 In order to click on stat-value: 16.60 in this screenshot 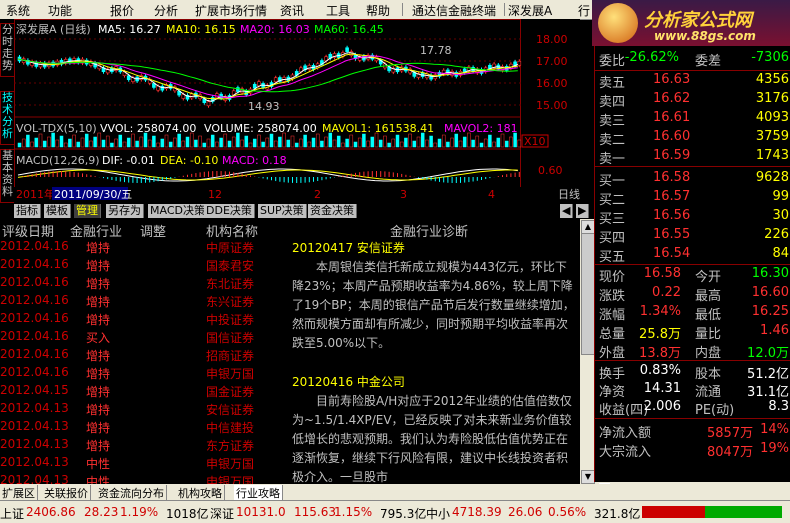, I will do `click(770, 292)`.